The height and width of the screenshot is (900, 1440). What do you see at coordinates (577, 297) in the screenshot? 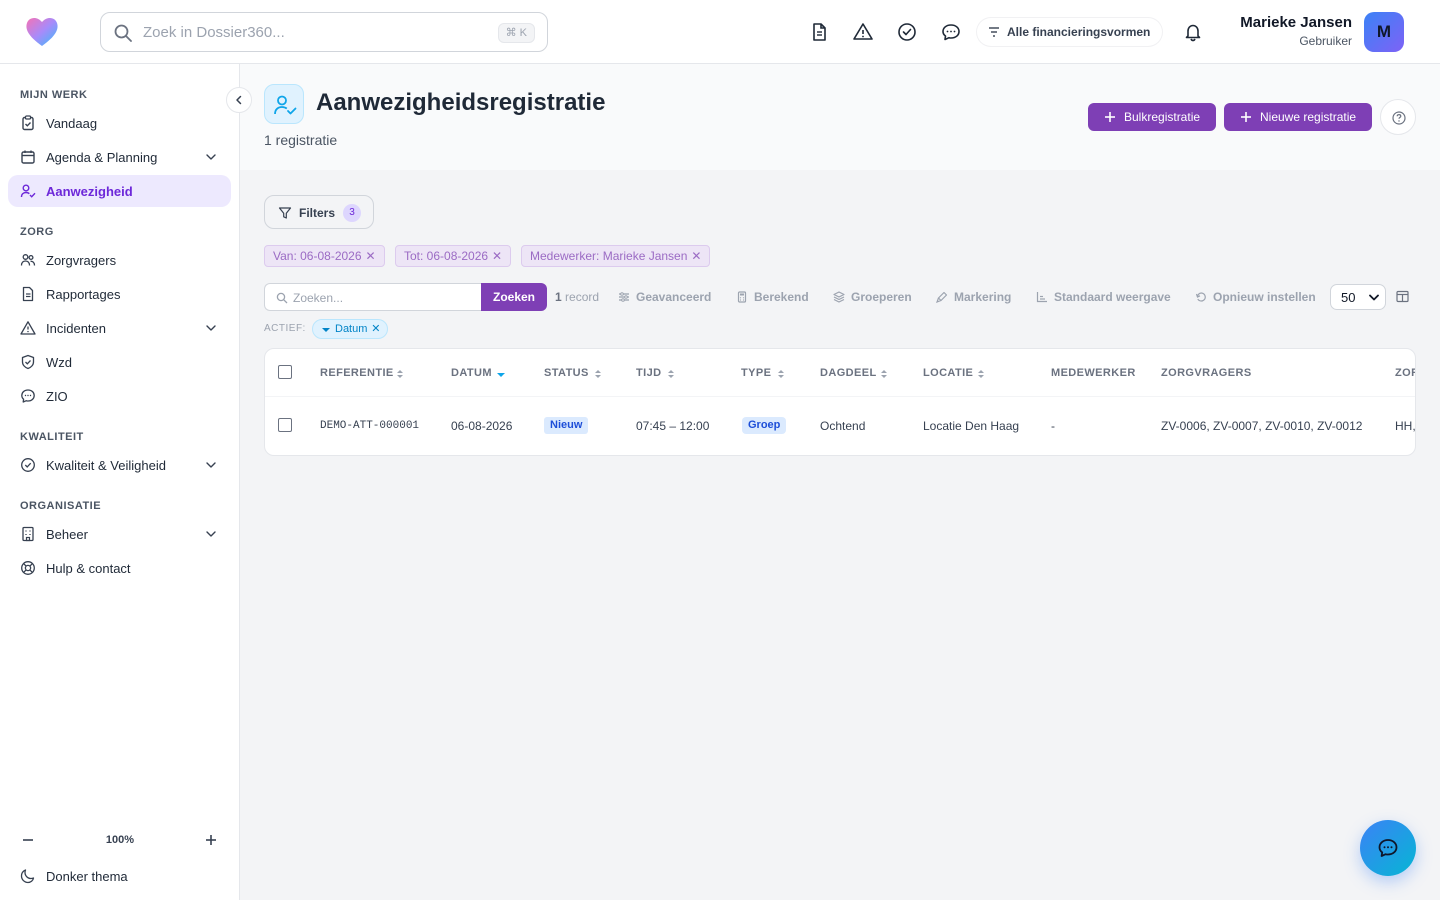
I see `record-count: 1 record` at bounding box center [577, 297].